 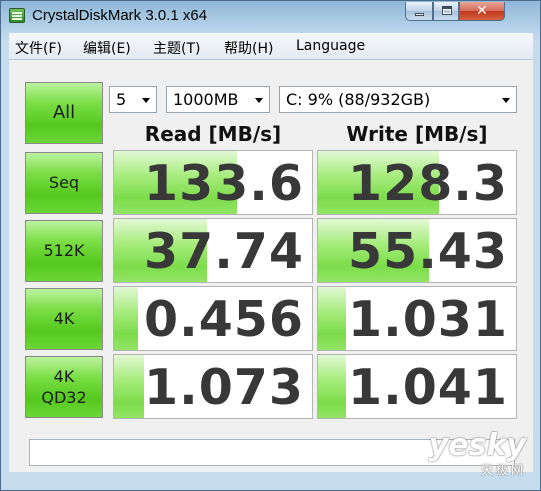 What do you see at coordinates (224, 183) in the screenshot?
I see `seq-read-value: 133.6` at bounding box center [224, 183].